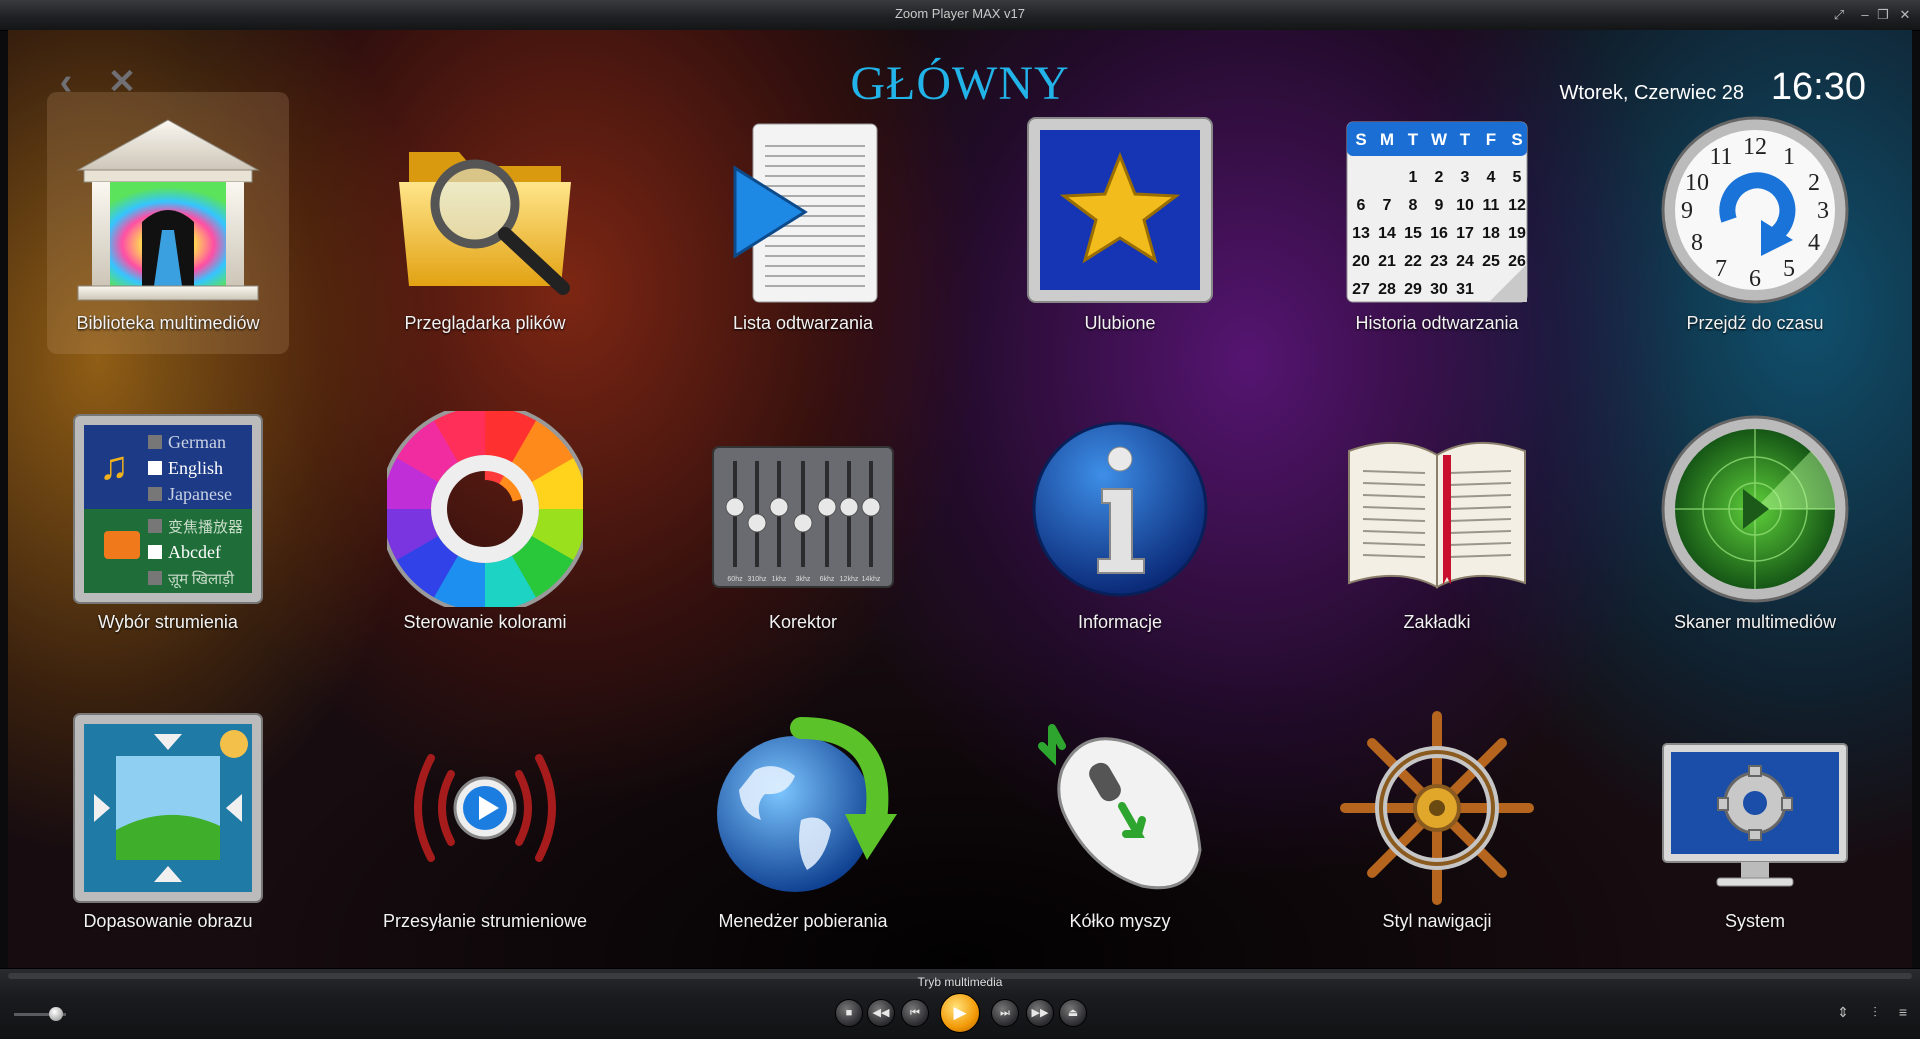 The width and height of the screenshot is (1920, 1039). Describe the element at coordinates (205, 527) in the screenshot. I see `stream-subtitle: 变焦播放器` at that location.